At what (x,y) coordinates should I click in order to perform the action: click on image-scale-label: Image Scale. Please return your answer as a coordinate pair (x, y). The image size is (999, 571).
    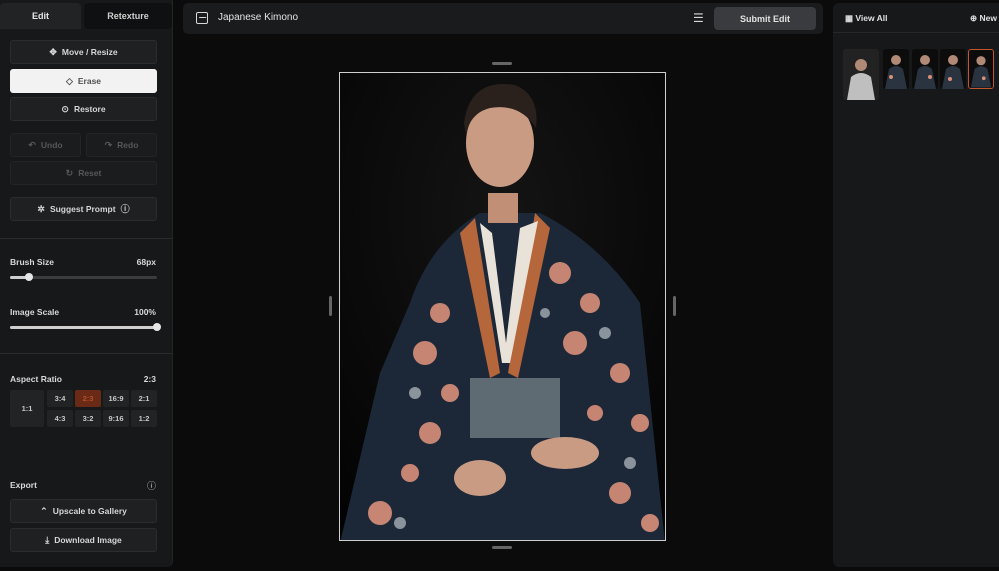
    Looking at the image, I should click on (35, 312).